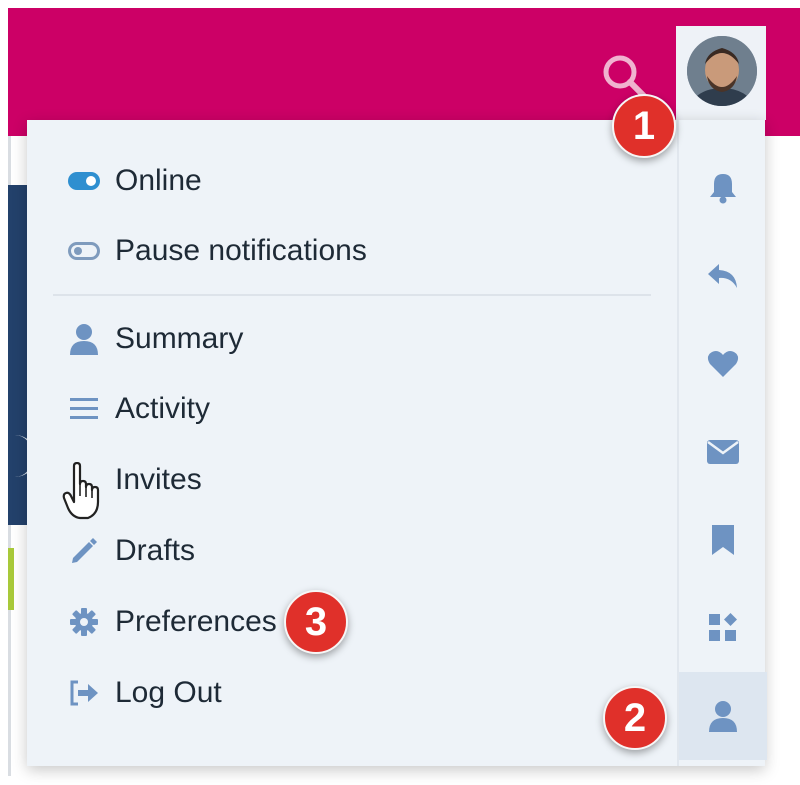  I want to click on toggle-on-icon, so click(84, 181).